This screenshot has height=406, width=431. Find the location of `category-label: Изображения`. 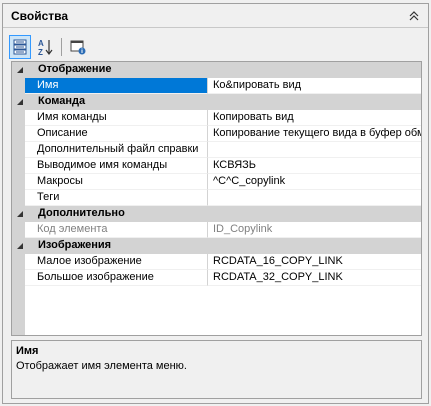

category-label: Изображения is located at coordinates (75, 245).